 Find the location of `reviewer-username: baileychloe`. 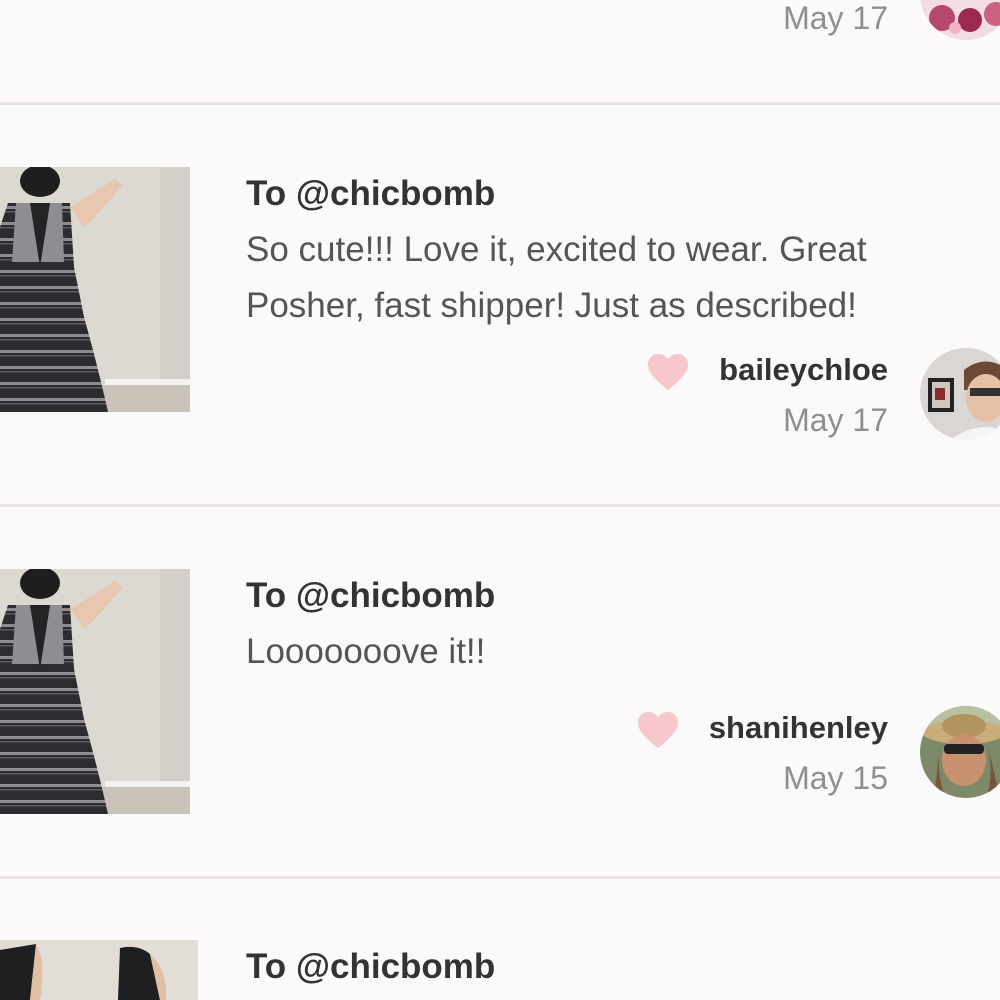

reviewer-username: baileychloe is located at coordinates (803, 370).